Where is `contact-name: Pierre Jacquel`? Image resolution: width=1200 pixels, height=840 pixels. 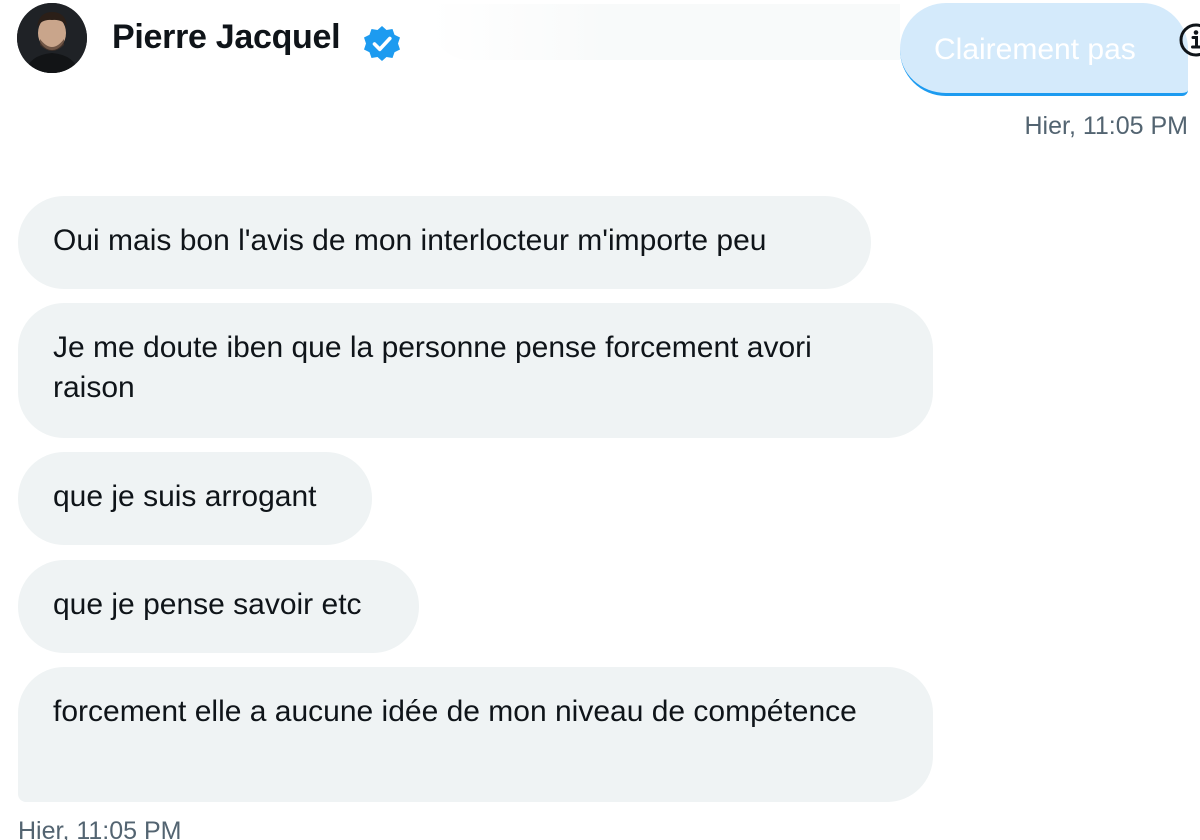
contact-name: Pierre Jacquel is located at coordinates (226, 37).